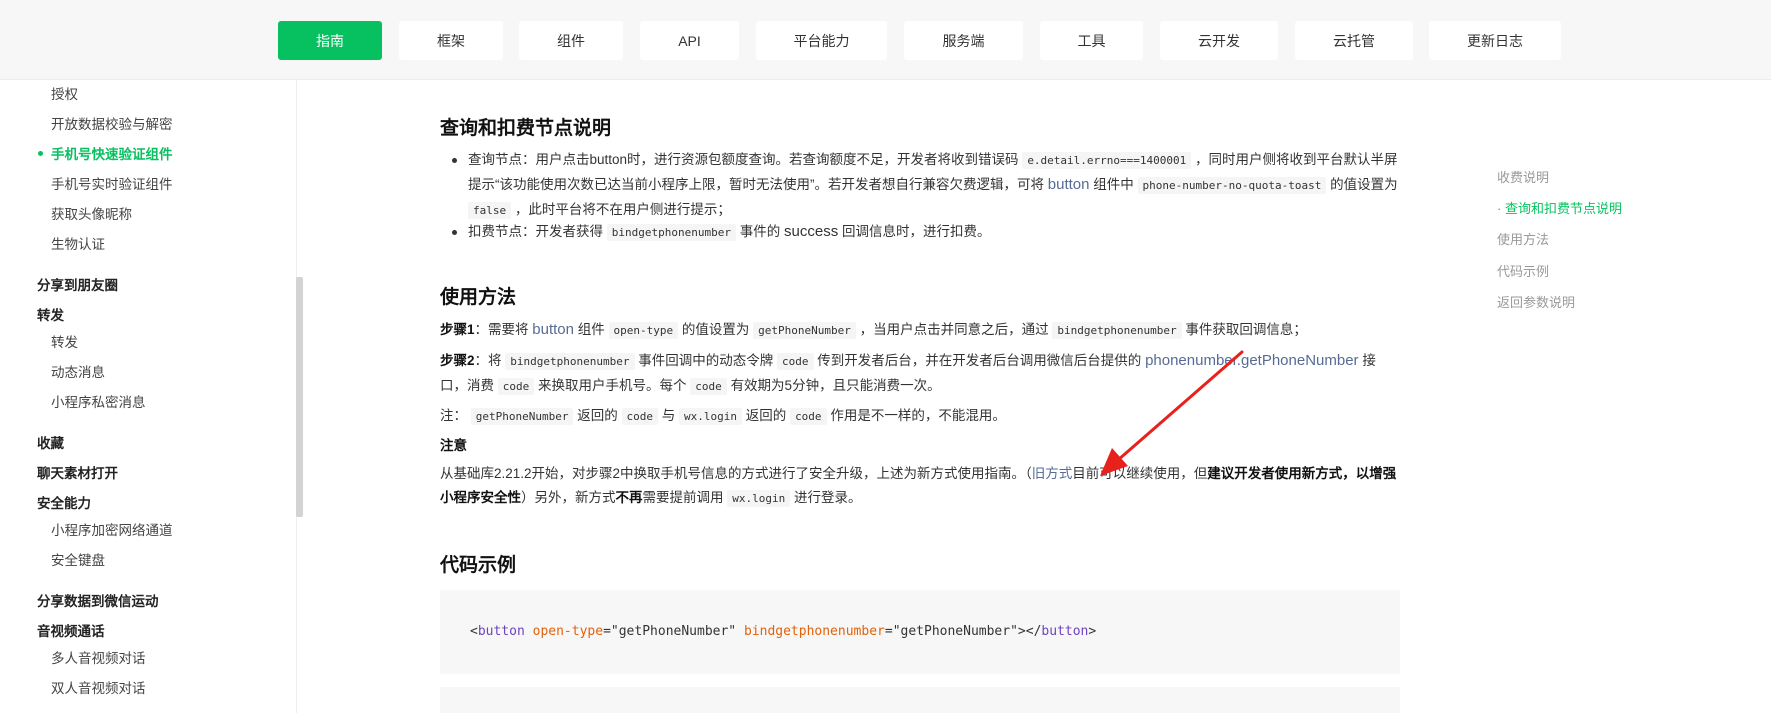 The height and width of the screenshot is (713, 1771). I want to click on sidebar-group-moments: 分享到朋友圈, so click(77, 284).